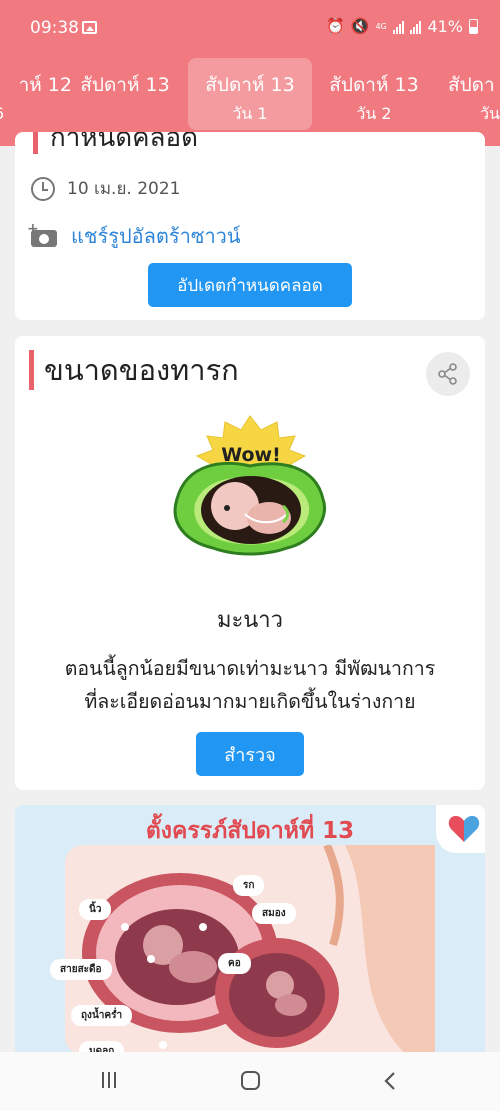 The width and height of the screenshot is (500, 1111). I want to click on week-tab-label: สัปดา, so click(471, 85).